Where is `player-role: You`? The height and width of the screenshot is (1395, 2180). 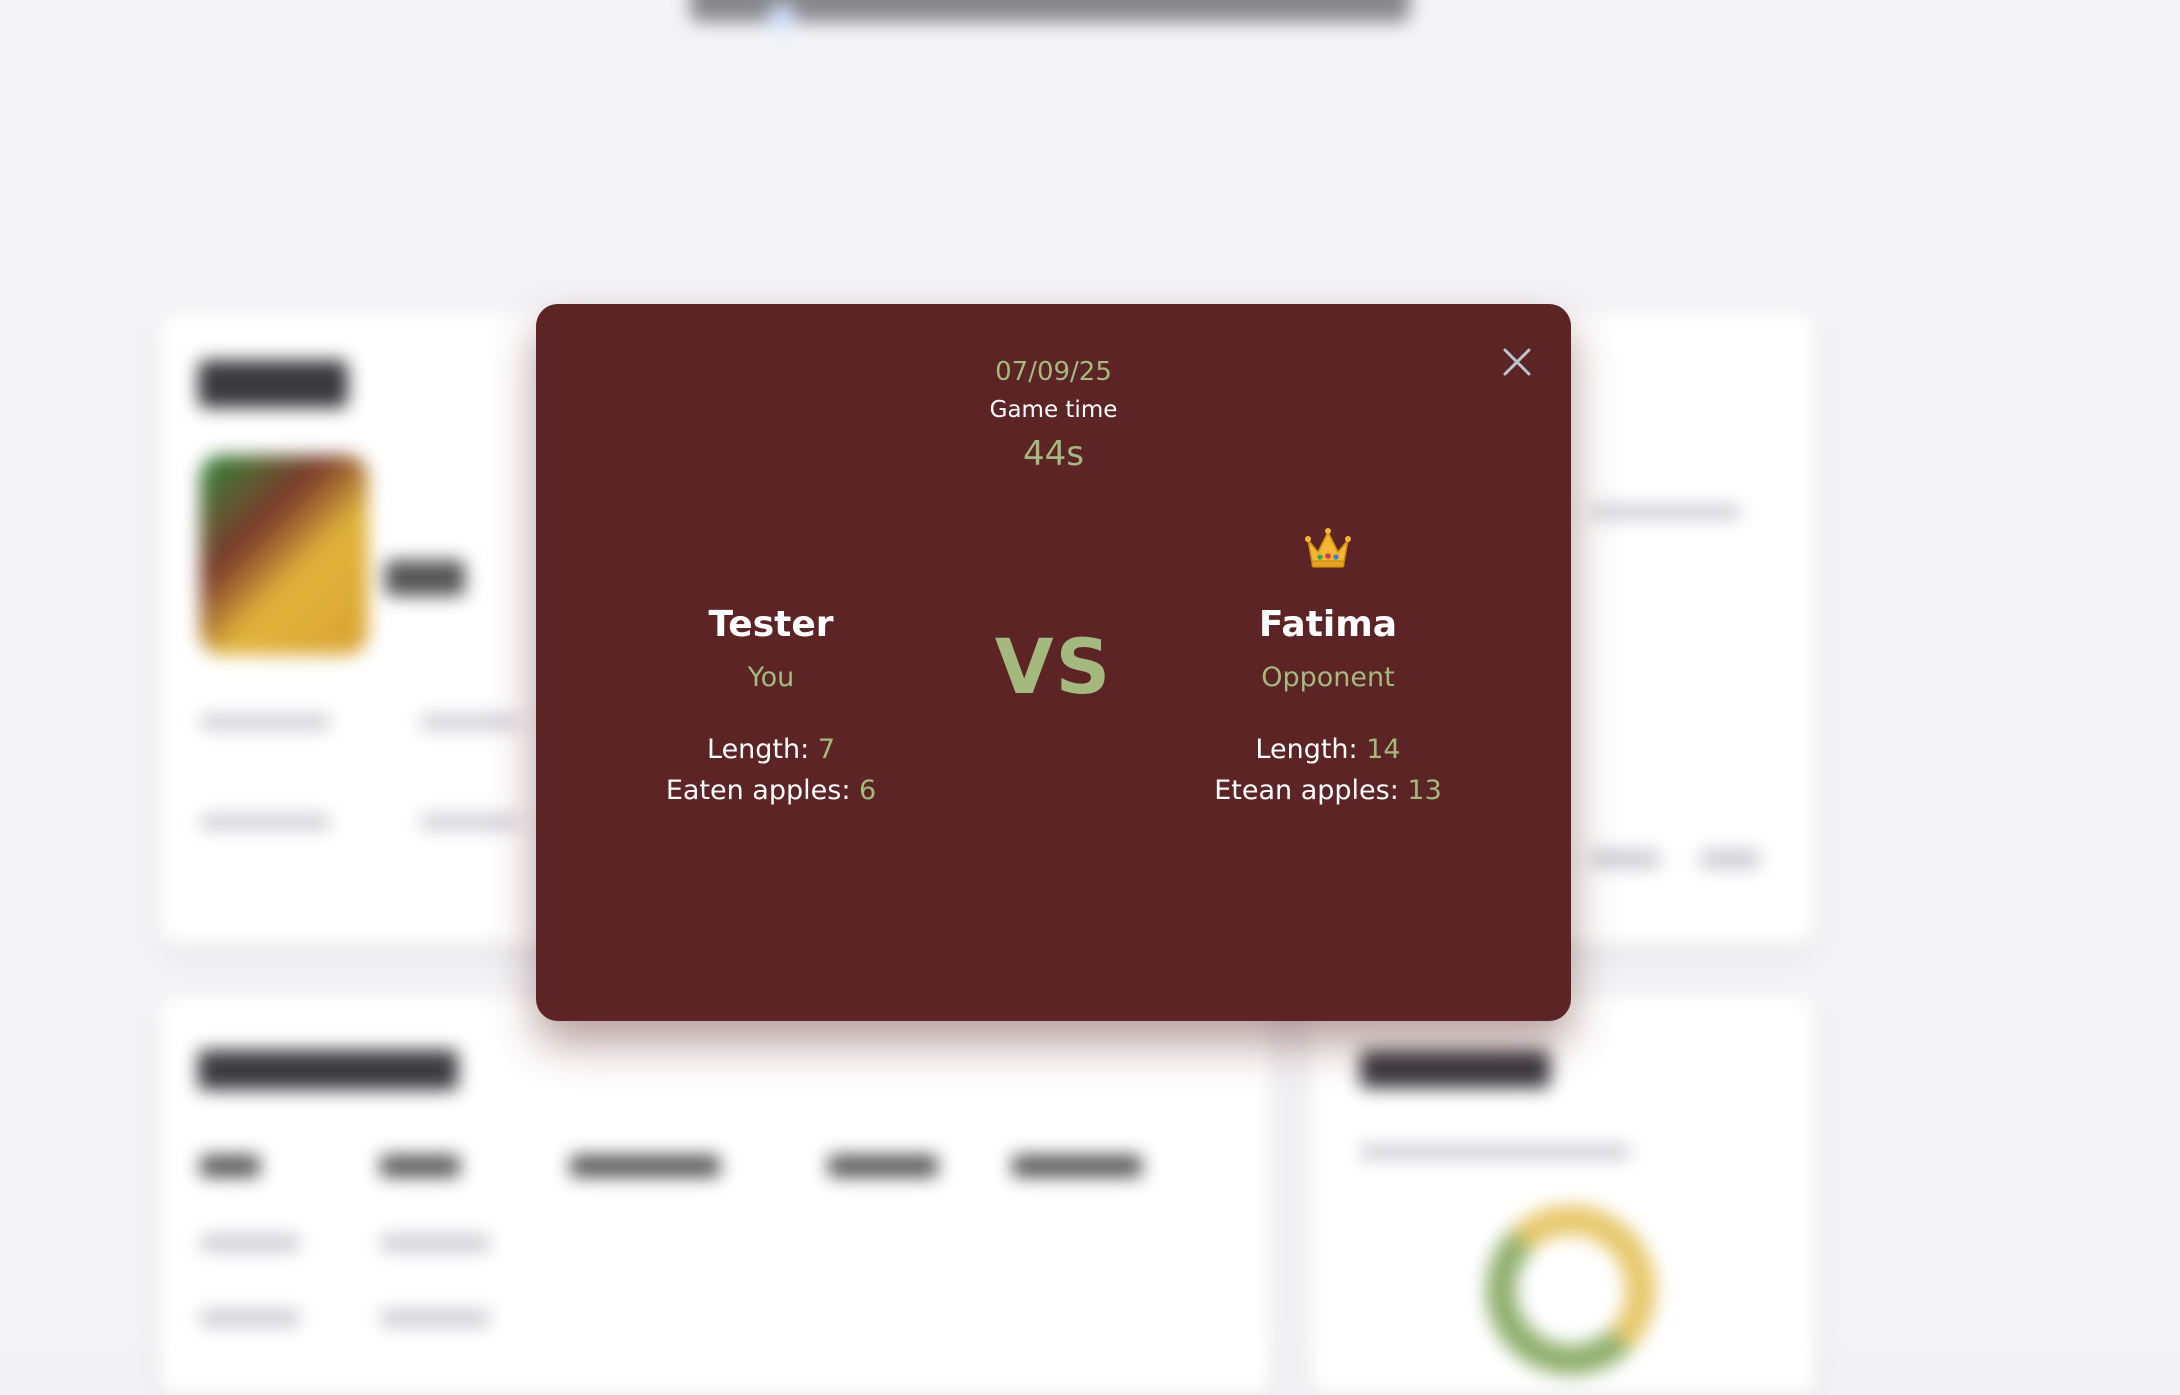 player-role: You is located at coordinates (771, 677).